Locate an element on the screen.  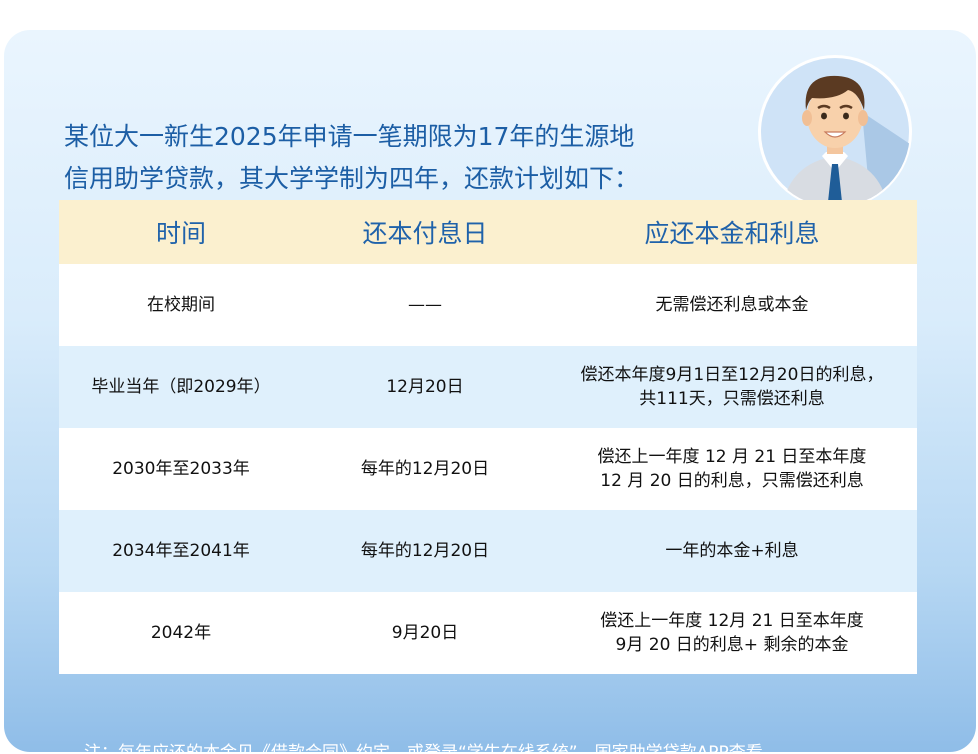
header-repayment-date: 还本付息日 is located at coordinates (425, 232).